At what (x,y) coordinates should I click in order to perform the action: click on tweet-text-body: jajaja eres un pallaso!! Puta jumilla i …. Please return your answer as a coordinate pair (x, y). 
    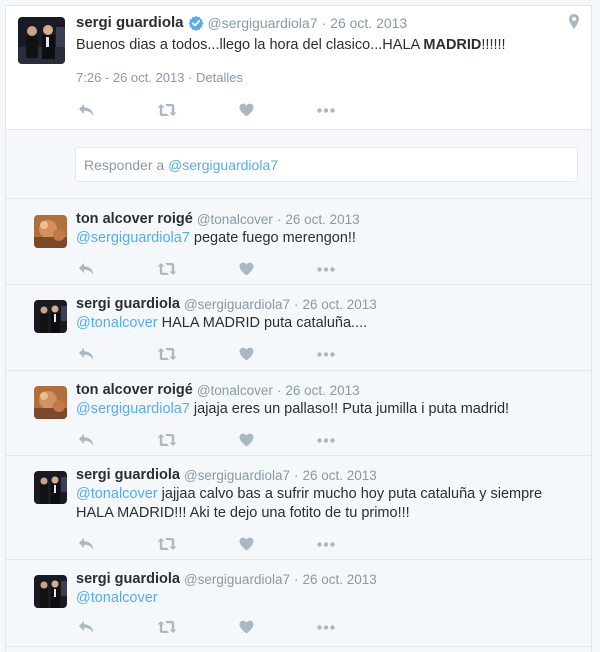
    Looking at the image, I should click on (349, 409).